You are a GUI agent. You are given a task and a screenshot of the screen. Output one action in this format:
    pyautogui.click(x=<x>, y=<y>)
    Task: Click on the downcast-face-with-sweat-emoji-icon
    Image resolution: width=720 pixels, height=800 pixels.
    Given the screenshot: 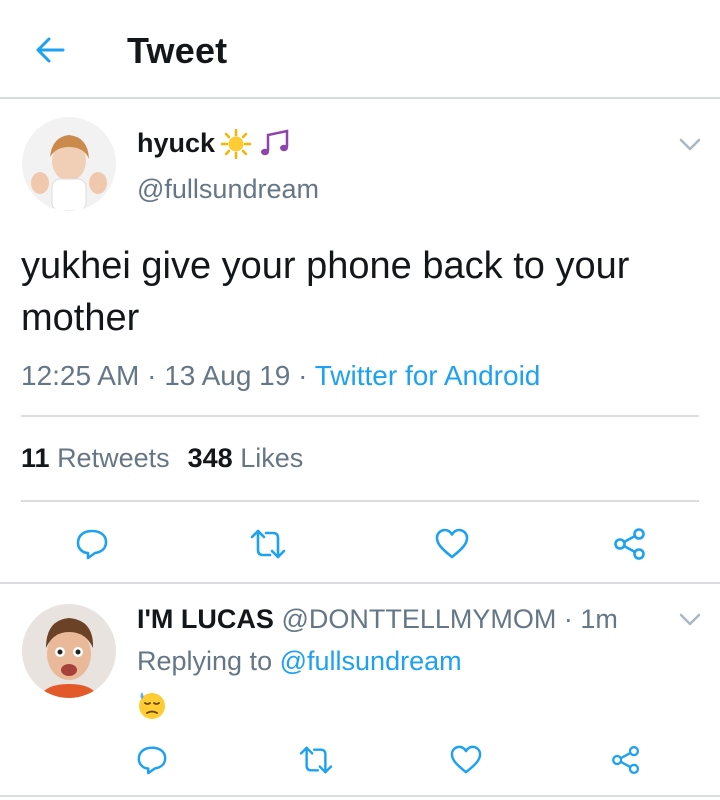 What is the action you would take?
    pyautogui.click(x=152, y=705)
    